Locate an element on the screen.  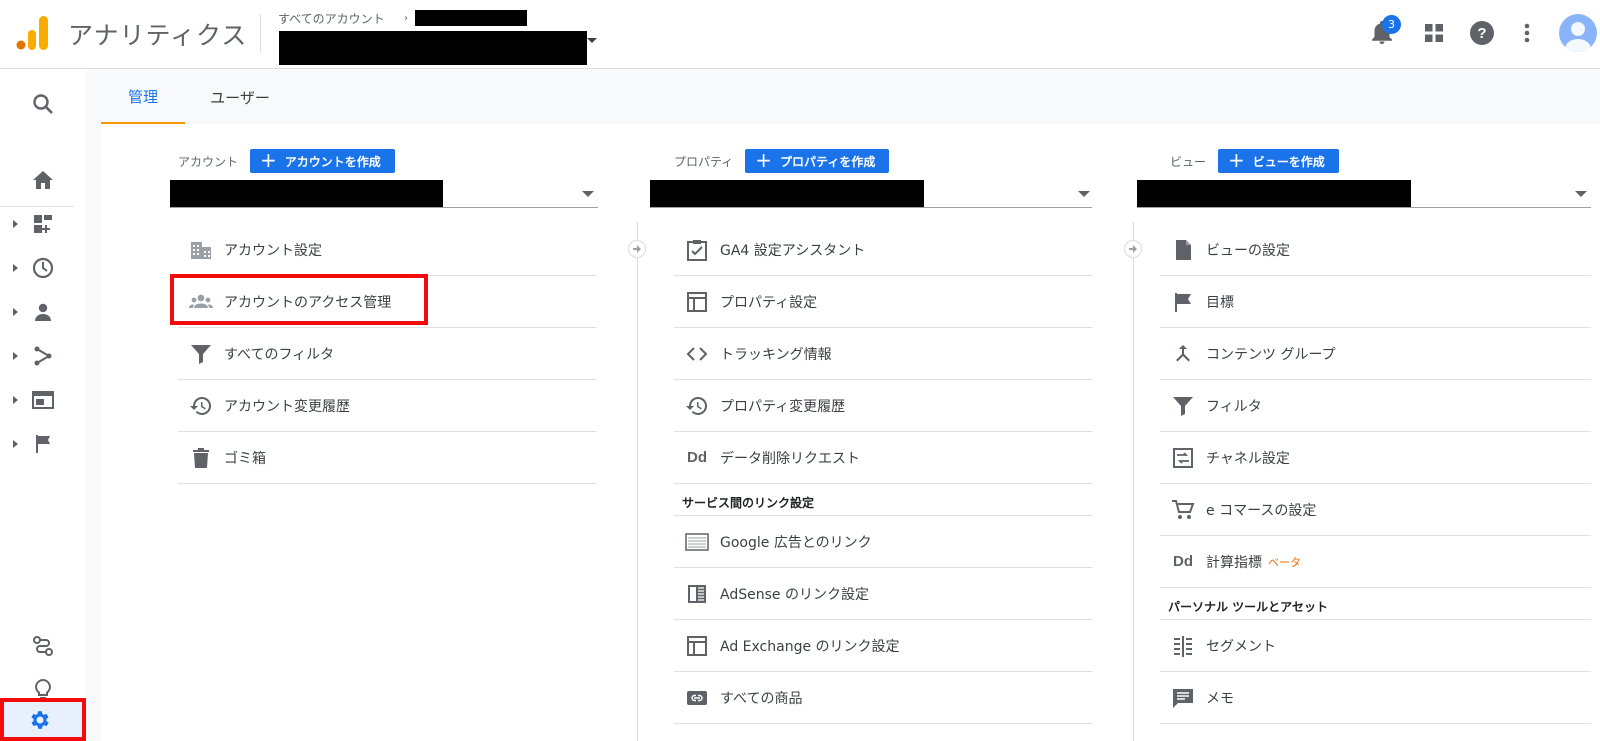
menu-label: データ削除リクエスト is located at coordinates (790, 458).